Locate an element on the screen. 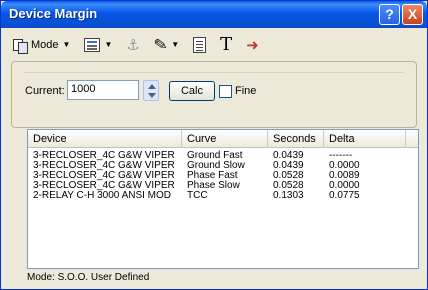 Image resolution: width=428 pixels, height=290 pixels. status-bar: Mode: S.O.O. User Defined is located at coordinates (88, 277).